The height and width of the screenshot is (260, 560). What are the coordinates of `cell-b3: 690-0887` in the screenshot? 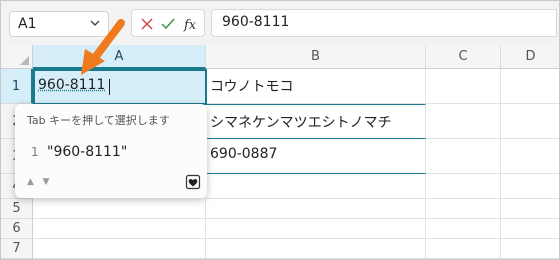 It's located at (316, 156).